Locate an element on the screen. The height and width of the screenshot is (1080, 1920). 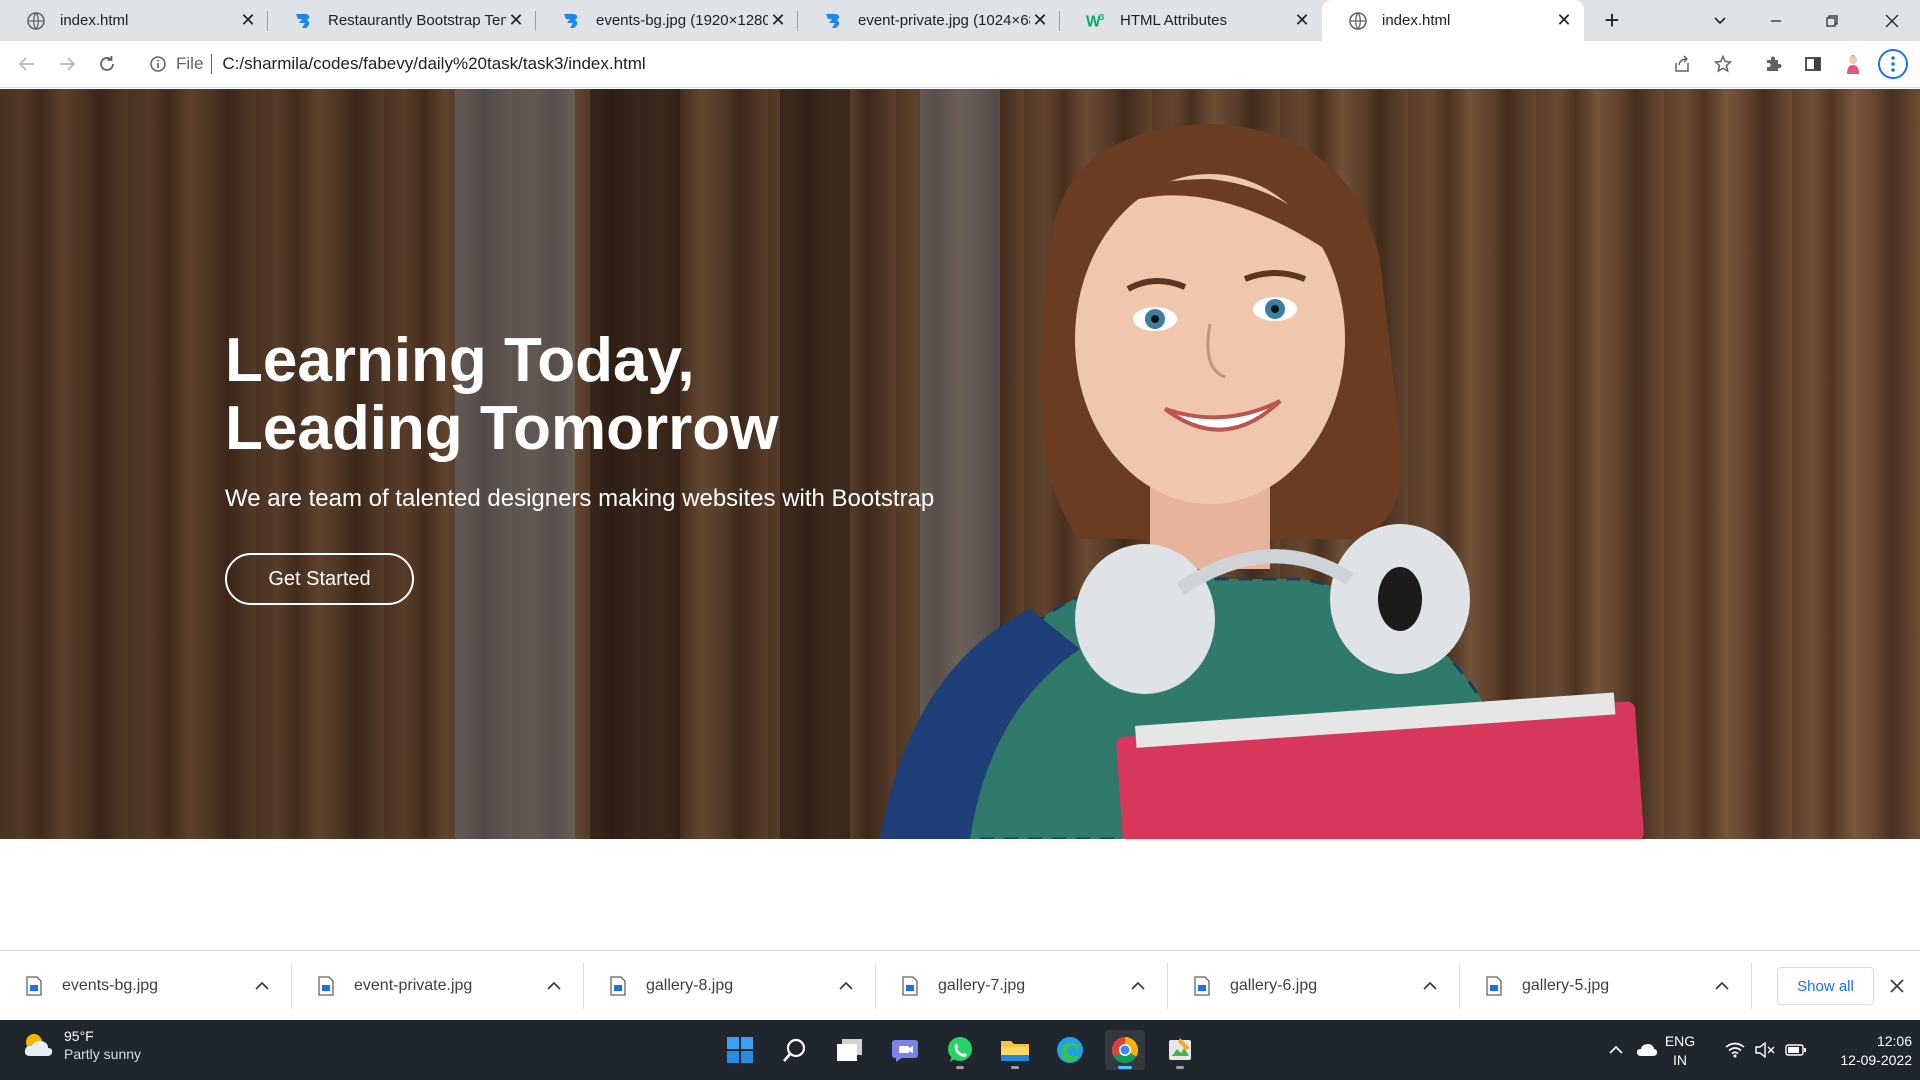
minimize-icon is located at coordinates (1776, 20).